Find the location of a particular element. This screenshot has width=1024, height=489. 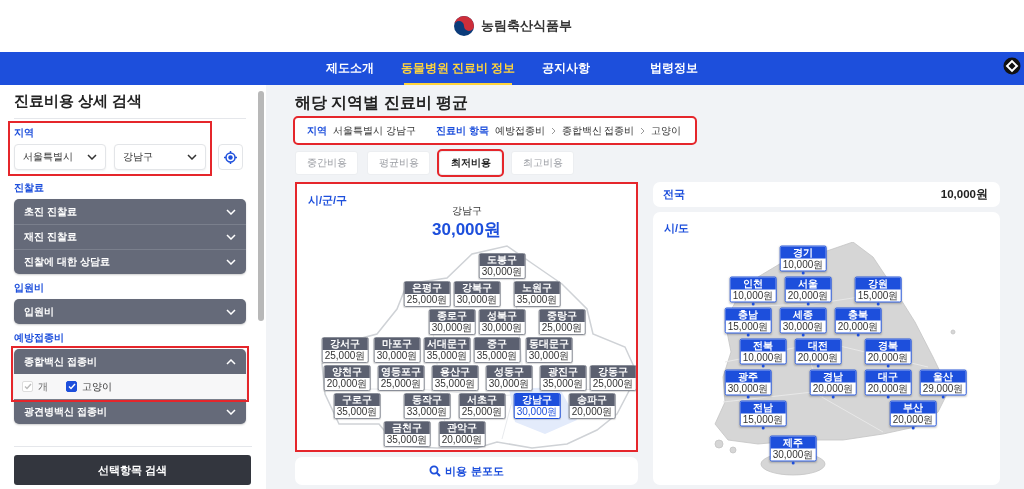

province-name: 제주 is located at coordinates (793, 442).